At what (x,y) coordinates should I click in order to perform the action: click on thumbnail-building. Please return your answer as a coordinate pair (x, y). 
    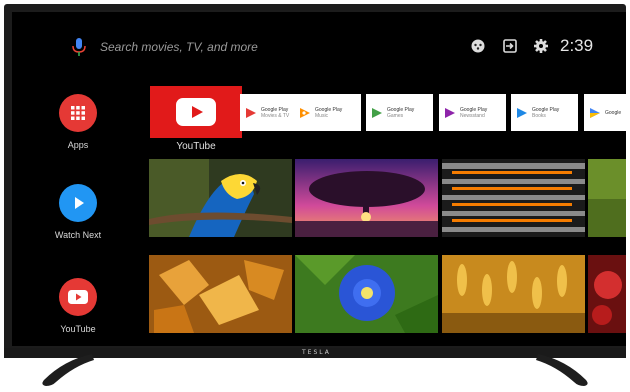
    Looking at the image, I should click on (513, 198).